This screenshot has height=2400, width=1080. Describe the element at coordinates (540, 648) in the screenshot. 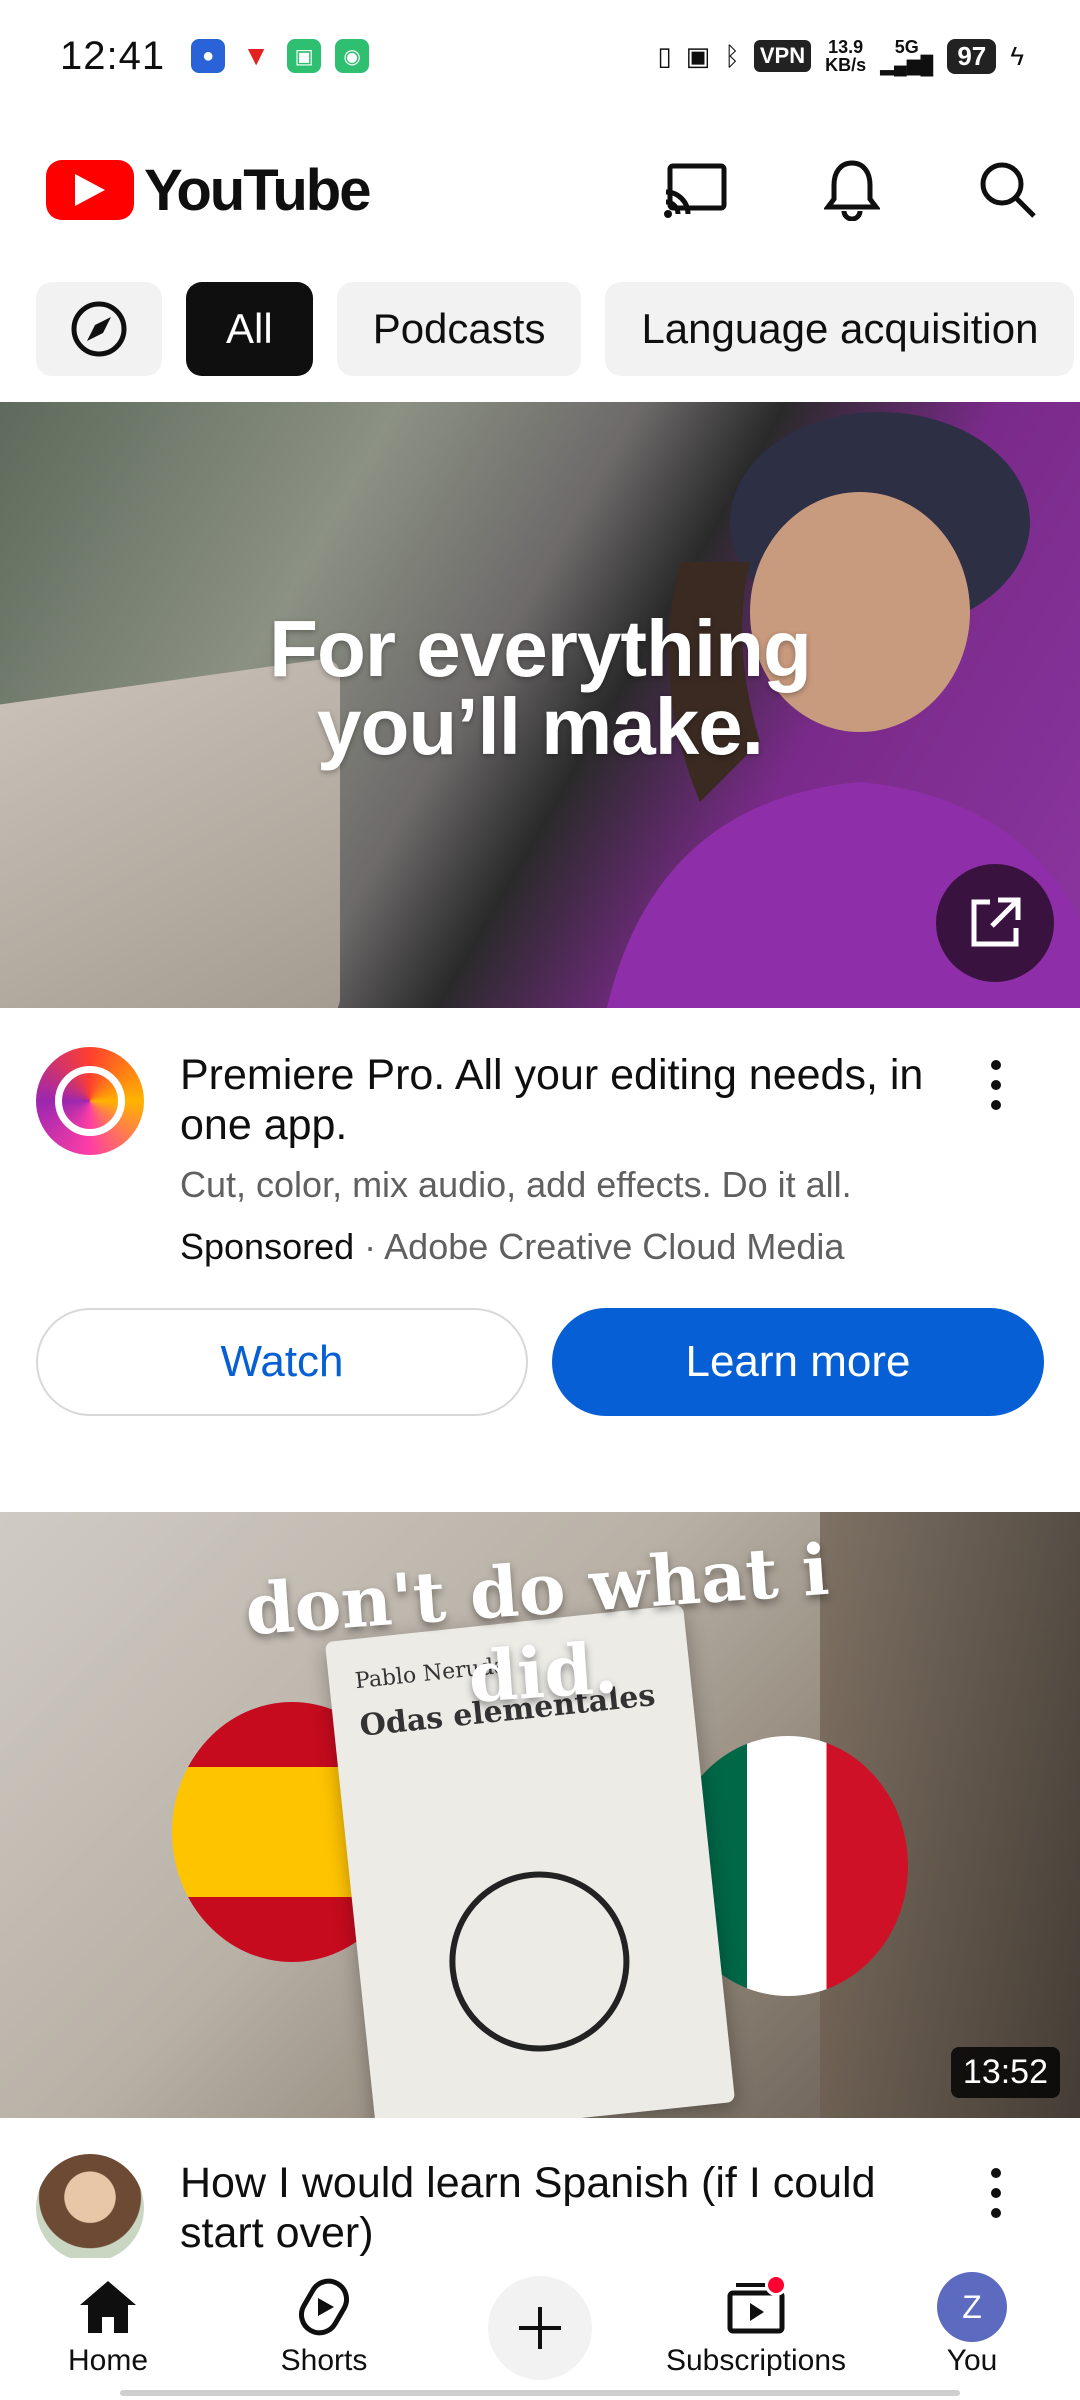

I see `ad-headline-line1: For everything` at that location.